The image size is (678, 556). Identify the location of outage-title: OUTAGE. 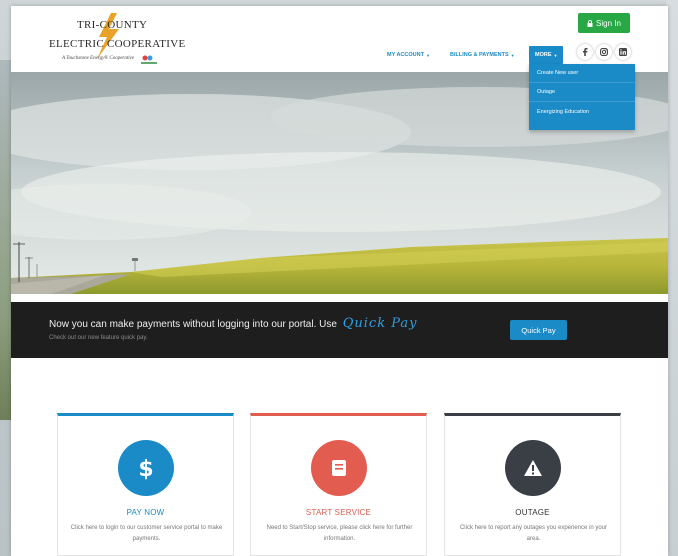
(532, 512).